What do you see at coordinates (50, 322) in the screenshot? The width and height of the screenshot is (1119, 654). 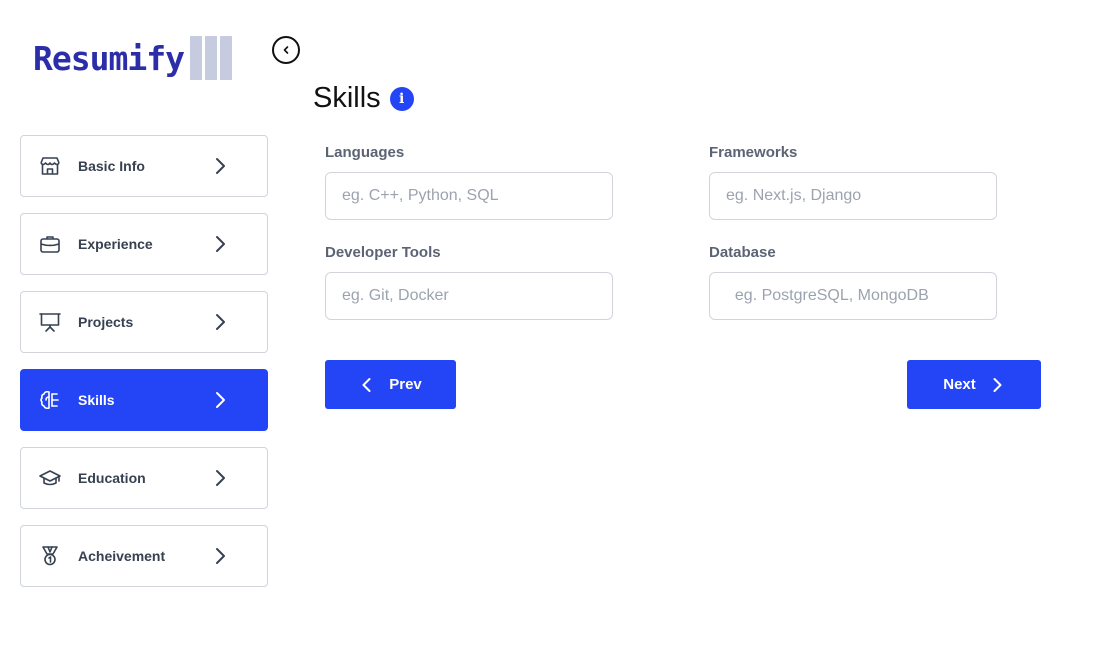 I see `presentation-icon` at bounding box center [50, 322].